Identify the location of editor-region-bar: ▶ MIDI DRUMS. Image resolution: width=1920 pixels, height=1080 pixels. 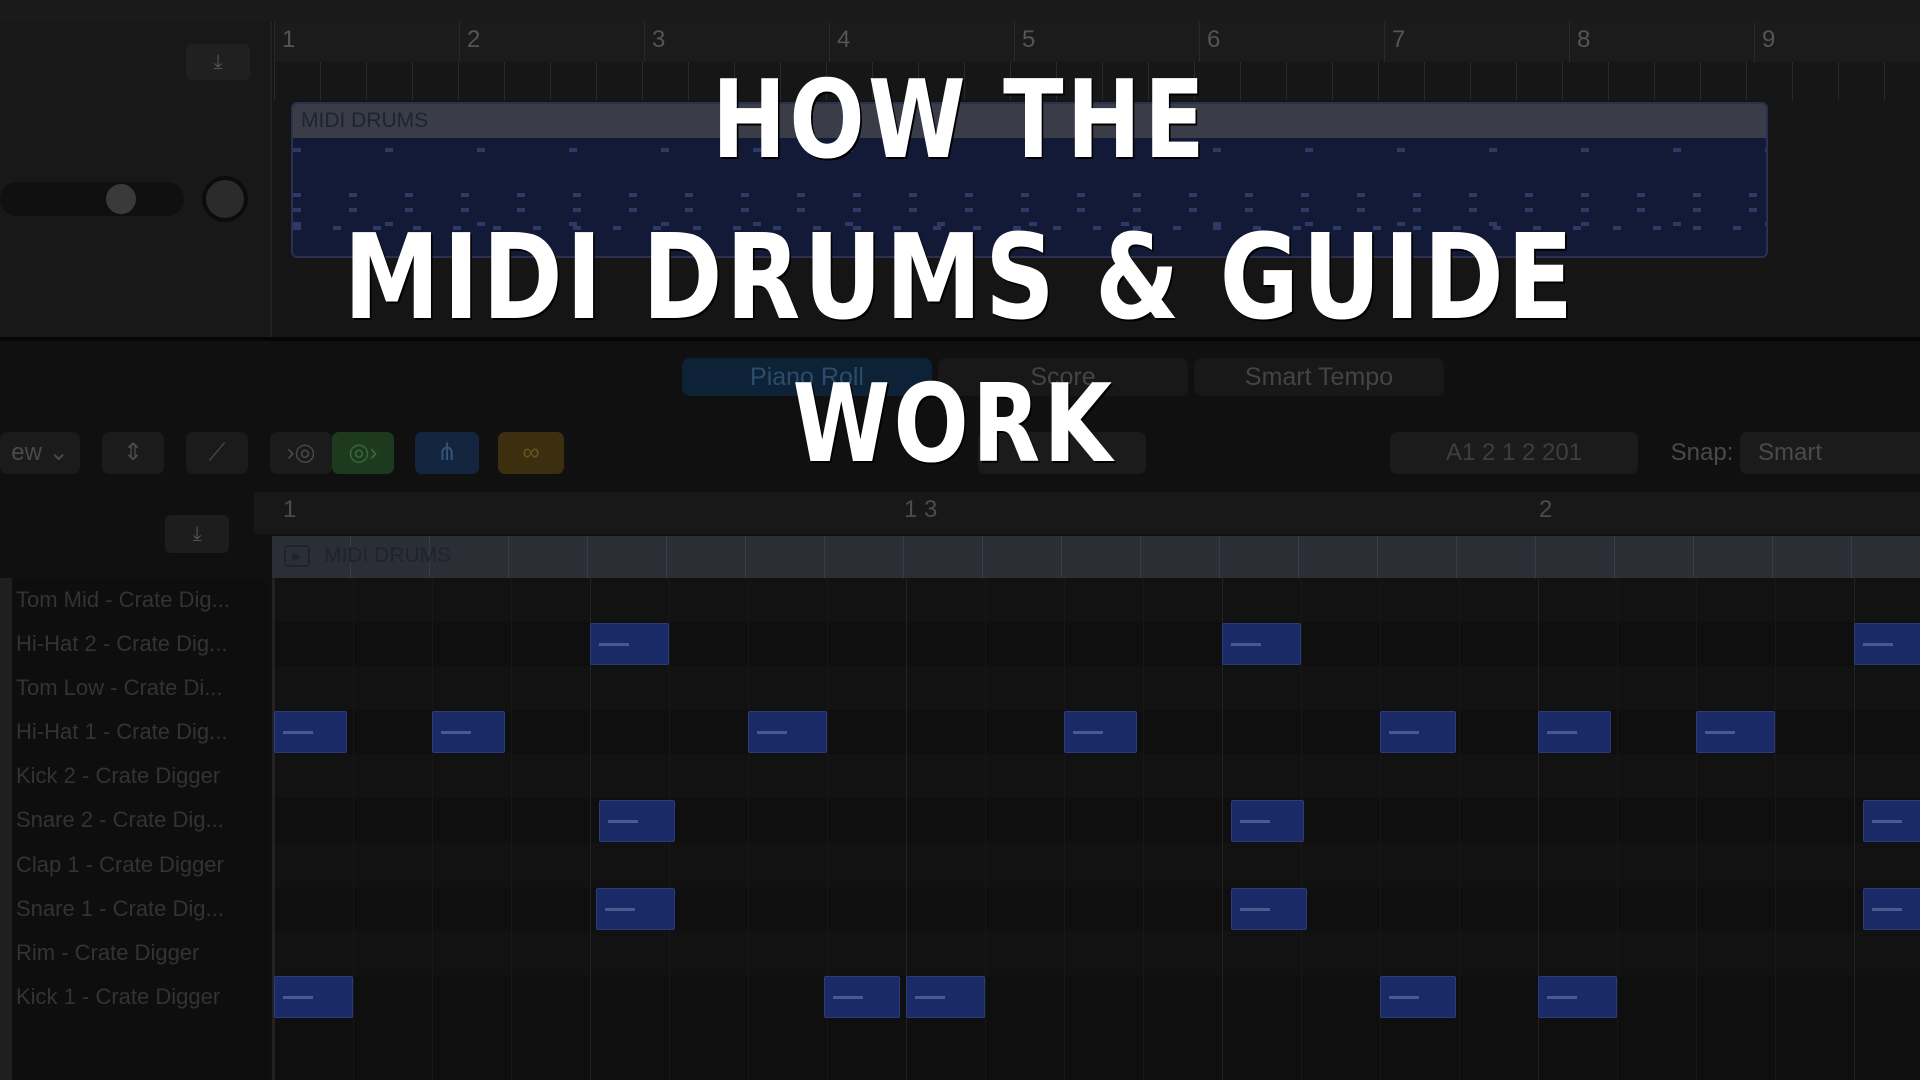
(1096, 557).